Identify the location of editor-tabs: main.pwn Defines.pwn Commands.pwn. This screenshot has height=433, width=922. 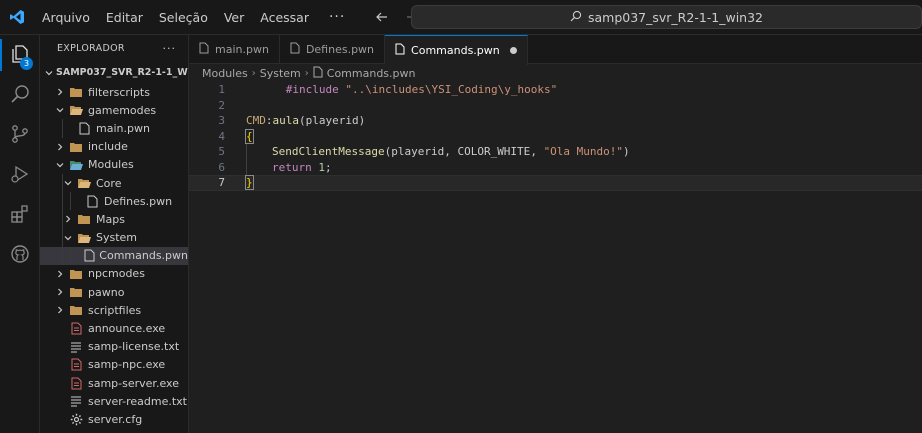
(555, 50).